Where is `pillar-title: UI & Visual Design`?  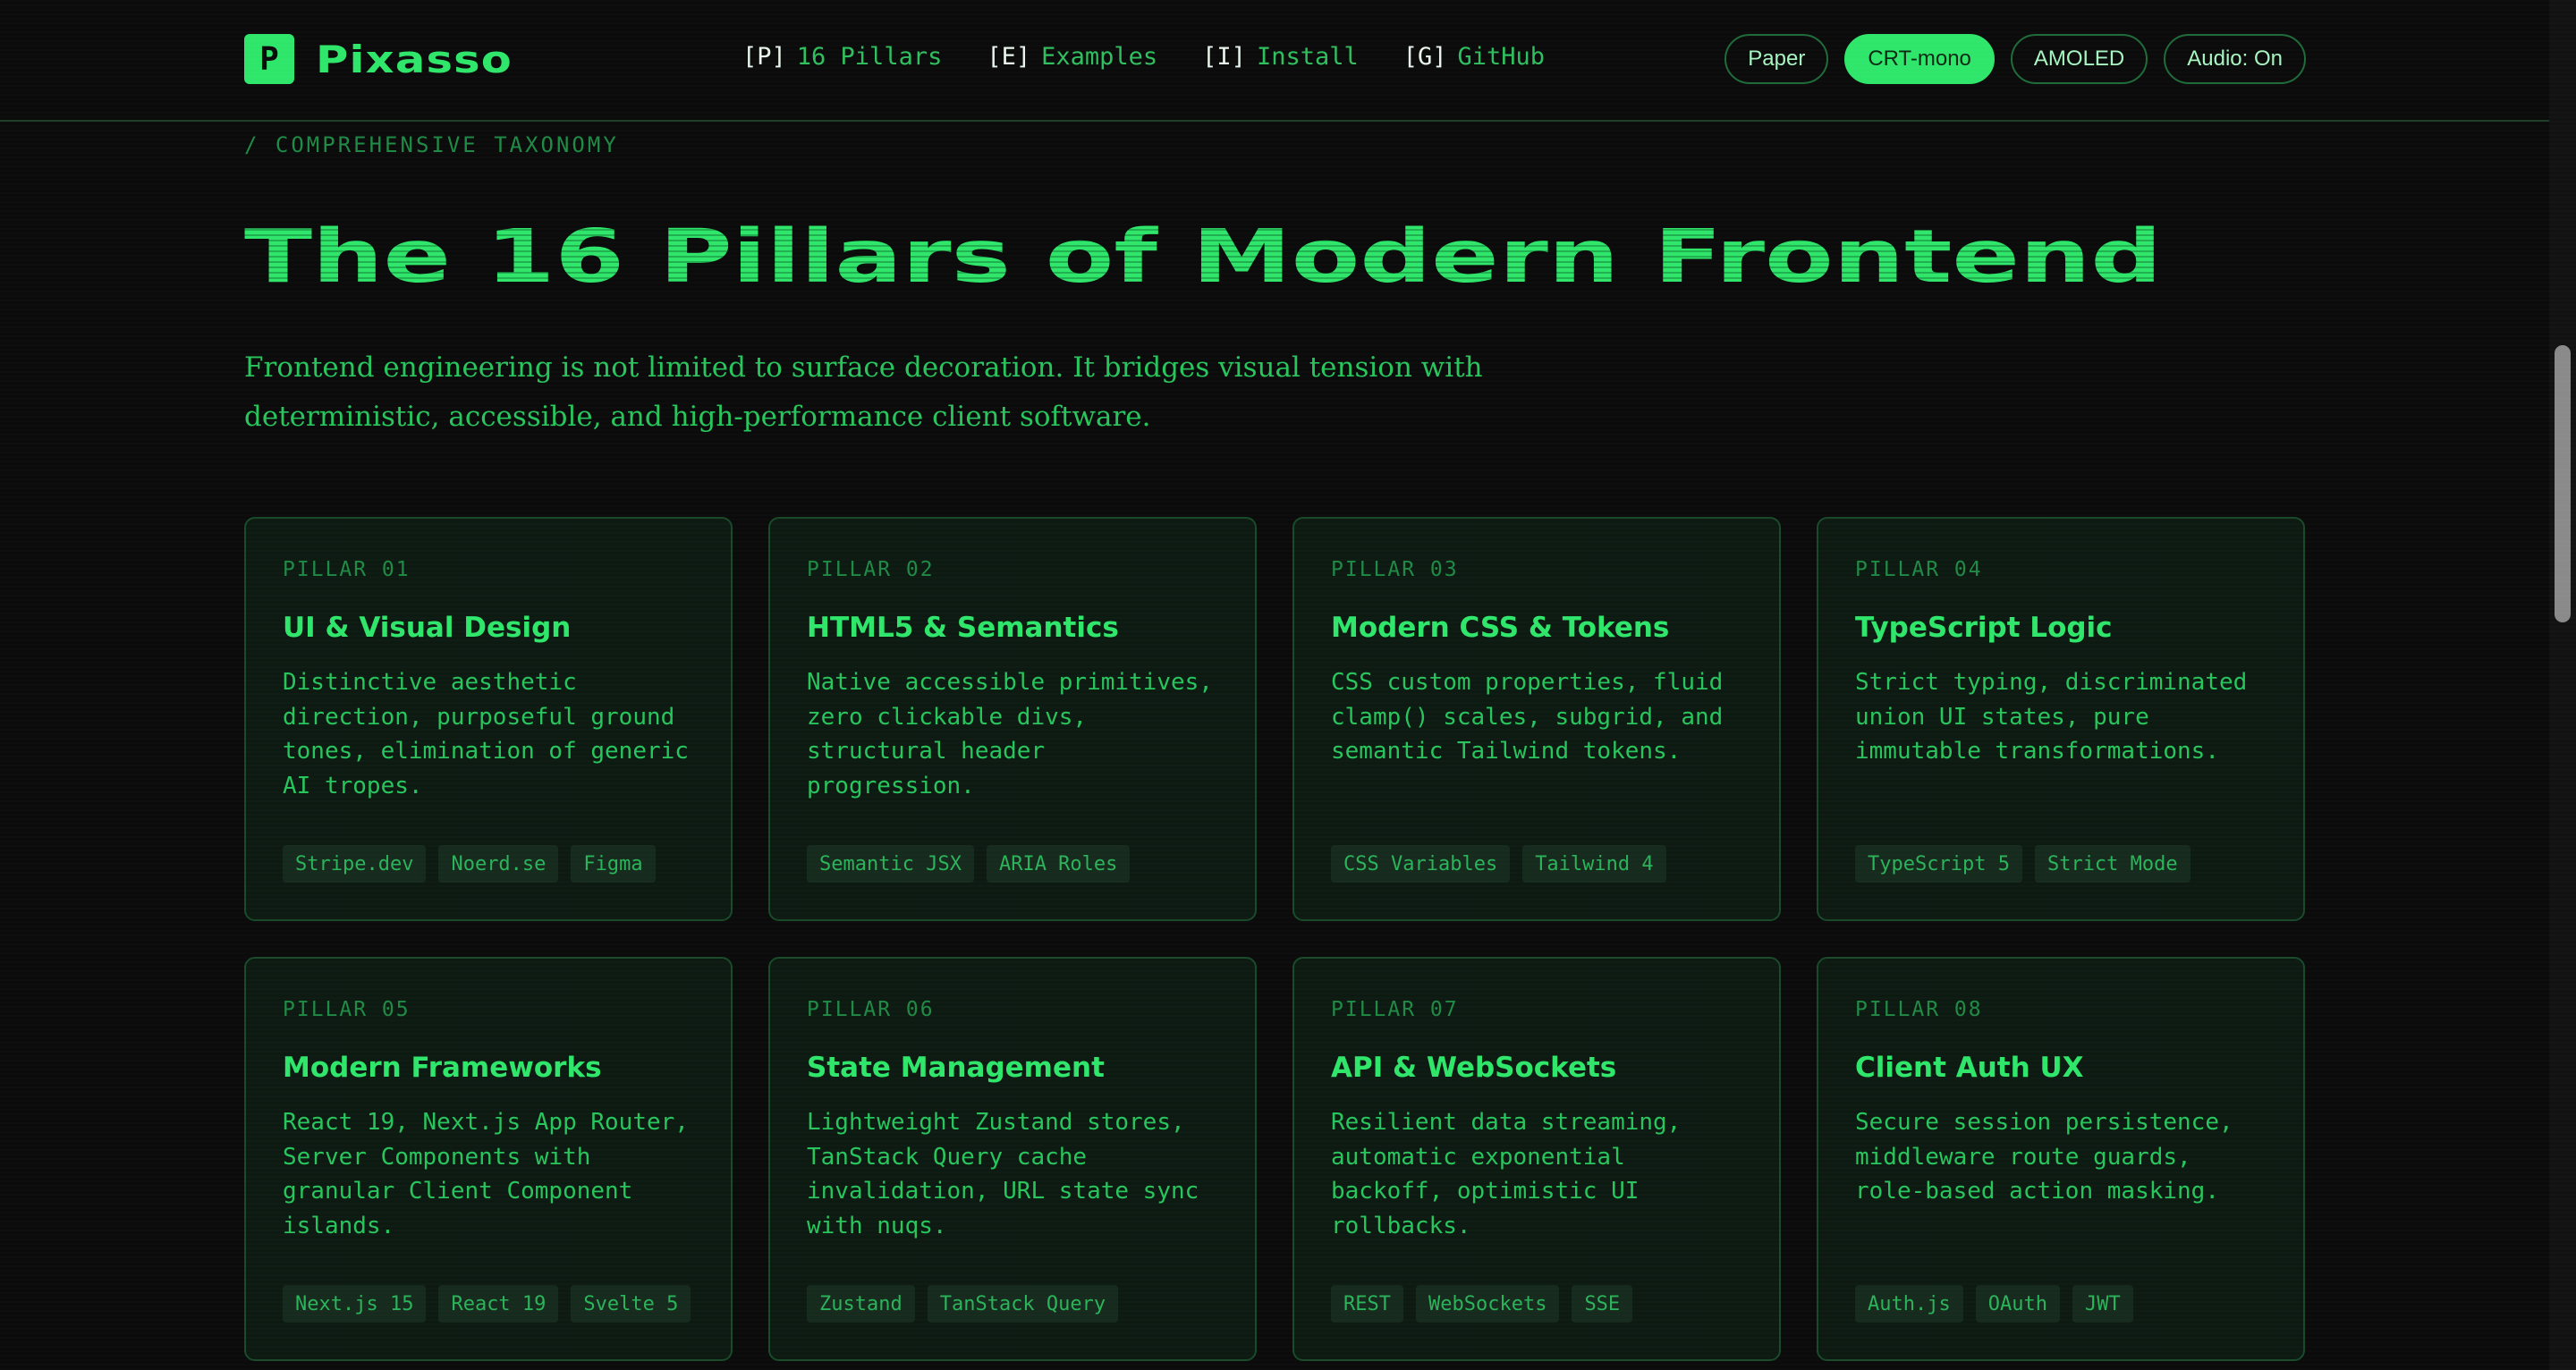
pillar-title: UI & Visual Design is located at coordinates (427, 628).